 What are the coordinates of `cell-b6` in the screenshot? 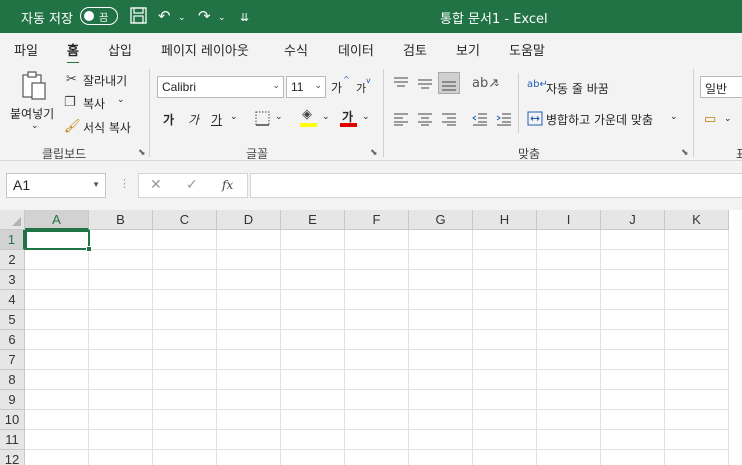 It's located at (121, 340).